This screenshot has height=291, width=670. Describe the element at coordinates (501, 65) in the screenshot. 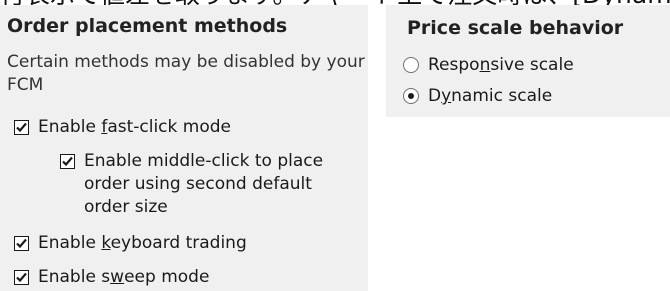

I see `responsive-scale-label: Responsive scale` at that location.